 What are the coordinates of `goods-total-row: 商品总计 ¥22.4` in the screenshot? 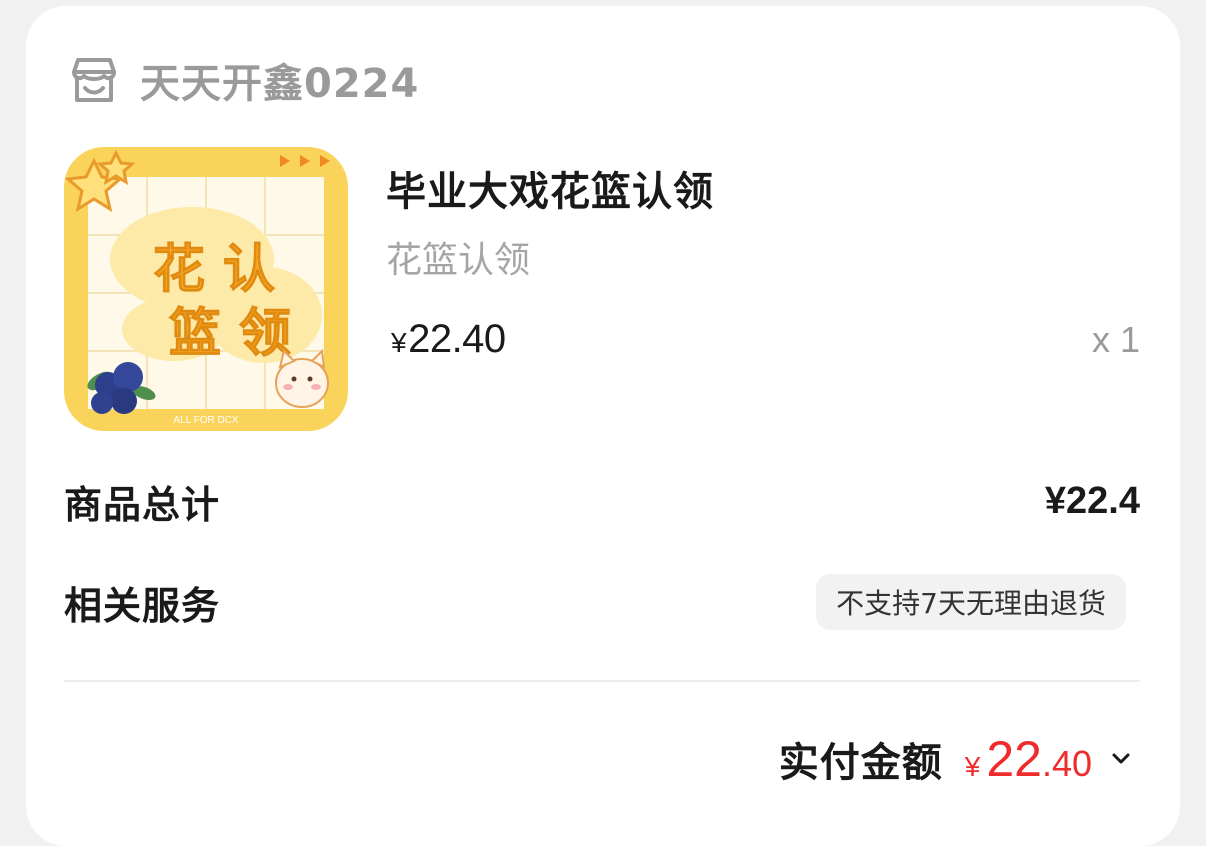 It's located at (602, 501).